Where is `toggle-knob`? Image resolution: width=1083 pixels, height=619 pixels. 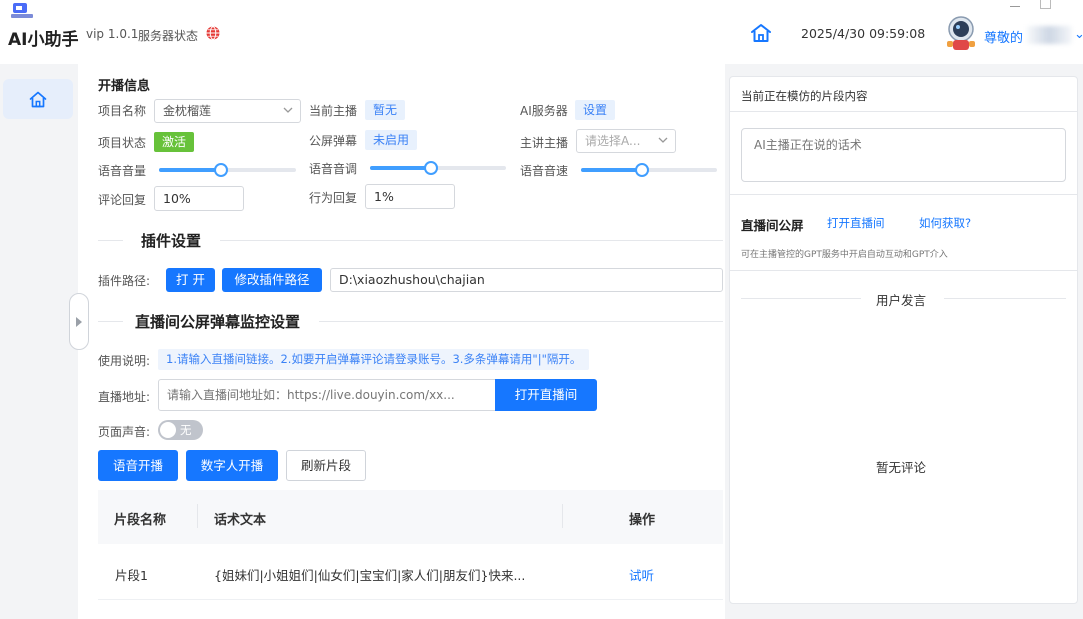
toggle-knob is located at coordinates (168, 430).